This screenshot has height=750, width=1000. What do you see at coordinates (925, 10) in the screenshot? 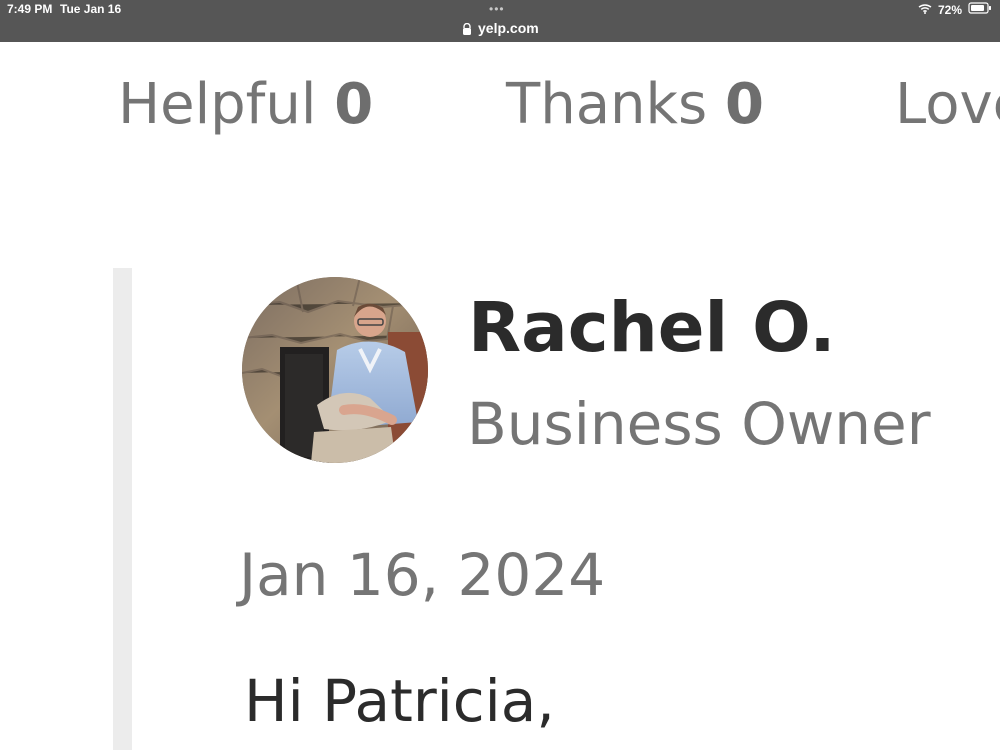
I see `wifi-icon` at bounding box center [925, 10].